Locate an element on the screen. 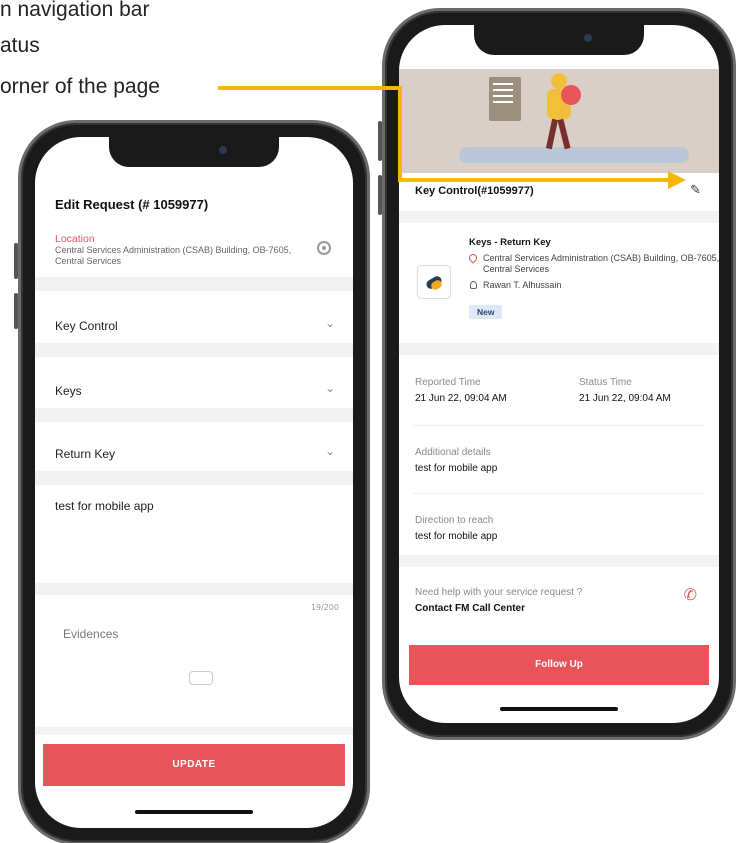 This screenshot has width=736, height=843. char-counter: 19/200 is located at coordinates (324, 607).